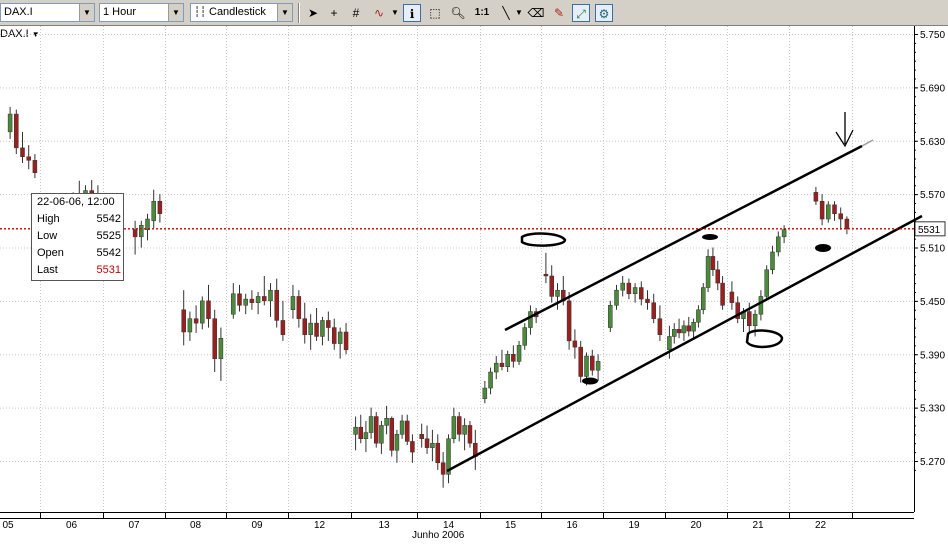  I want to click on tooltip-value: 5542, so click(108, 219).